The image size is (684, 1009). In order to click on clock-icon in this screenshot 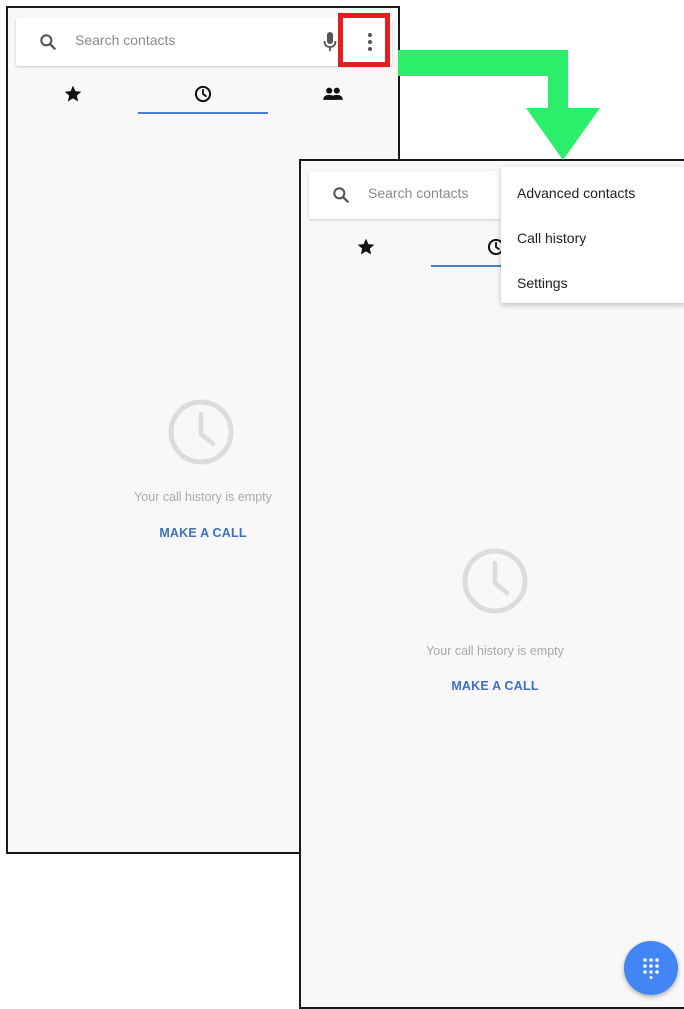, I will do `click(203, 94)`.